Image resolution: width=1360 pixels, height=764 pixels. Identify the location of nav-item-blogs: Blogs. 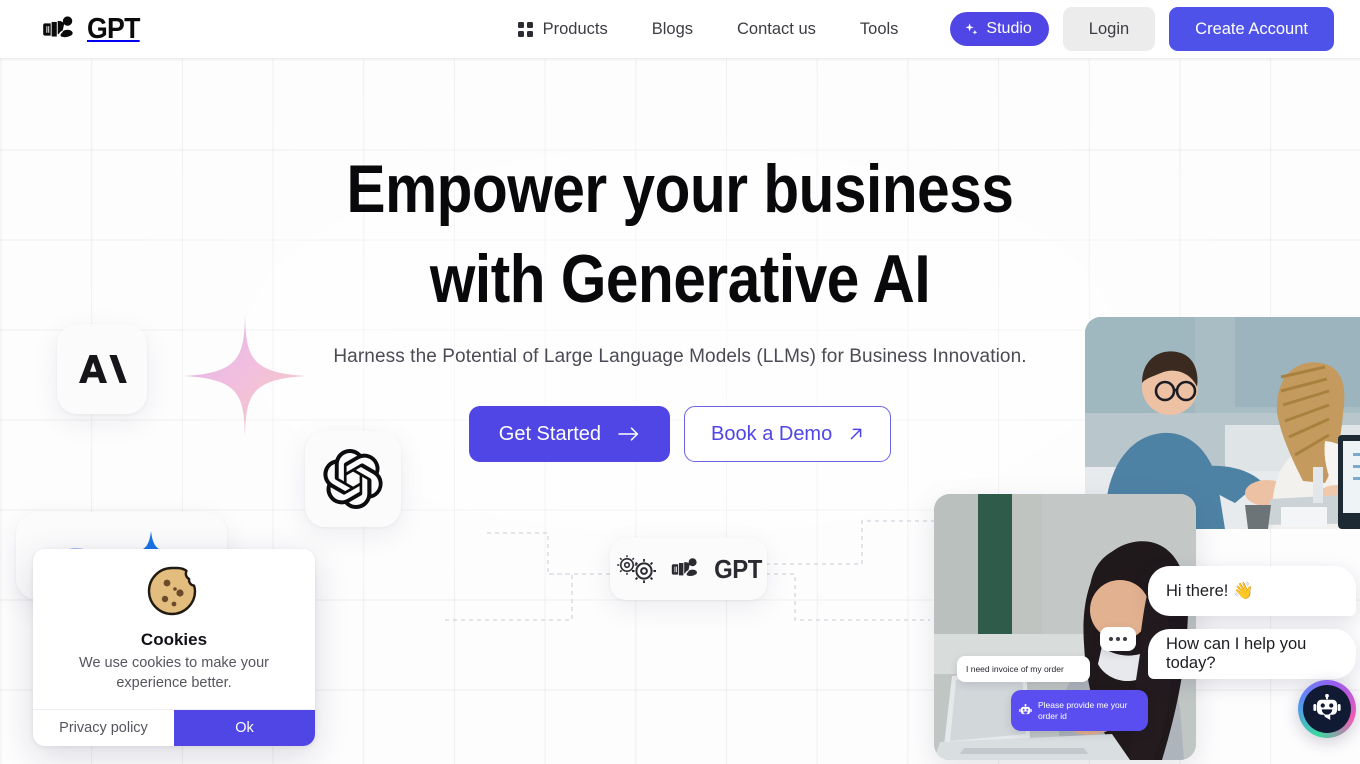
(672, 29).